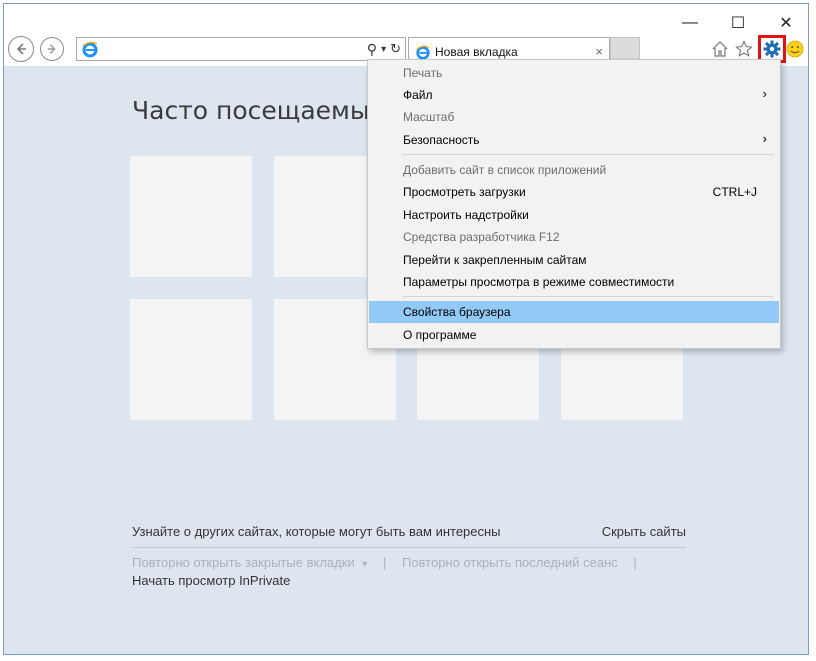  I want to click on close-window-button: ✕, so click(786, 23).